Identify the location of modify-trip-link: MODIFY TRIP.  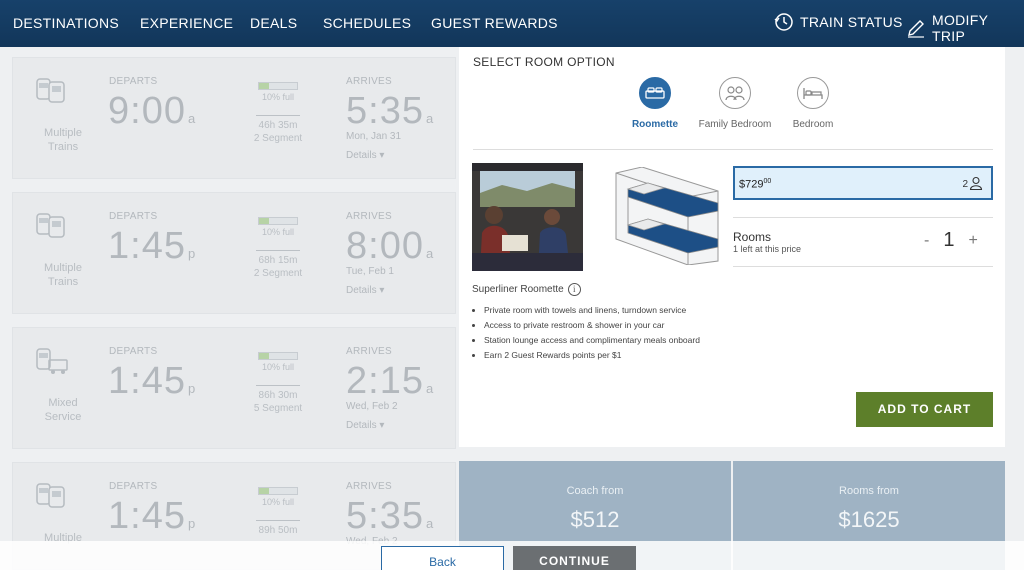
(965, 28).